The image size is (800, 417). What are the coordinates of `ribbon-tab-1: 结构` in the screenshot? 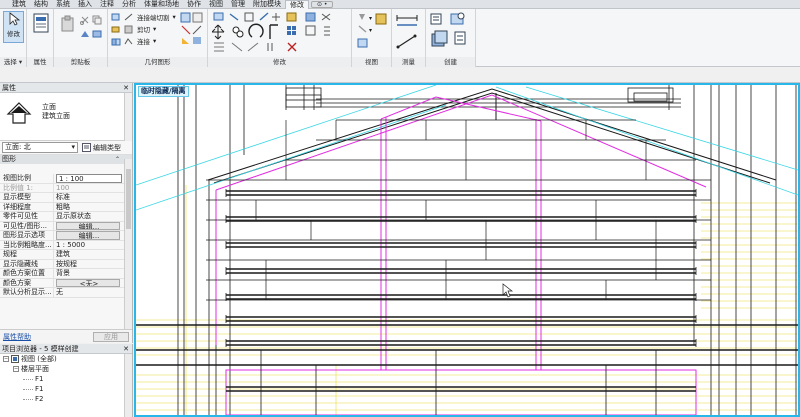 It's located at (41, 4).